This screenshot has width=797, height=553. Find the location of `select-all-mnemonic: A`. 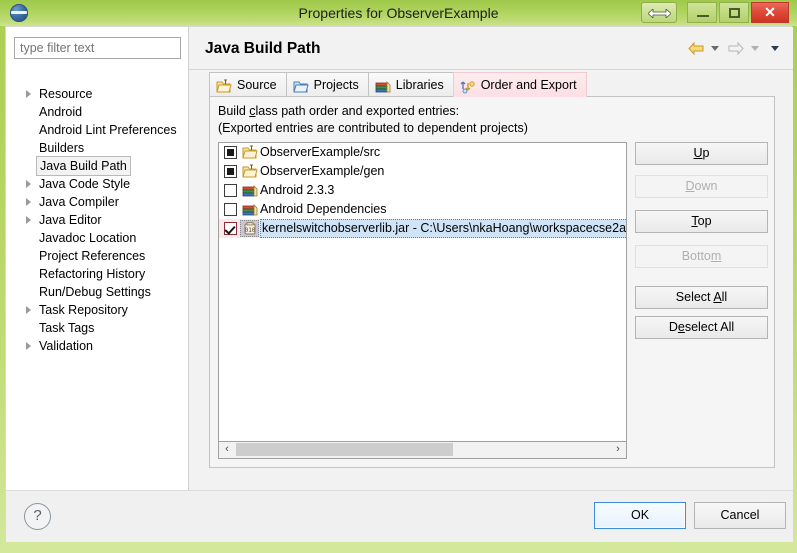

select-all-mnemonic: A is located at coordinates (717, 297).